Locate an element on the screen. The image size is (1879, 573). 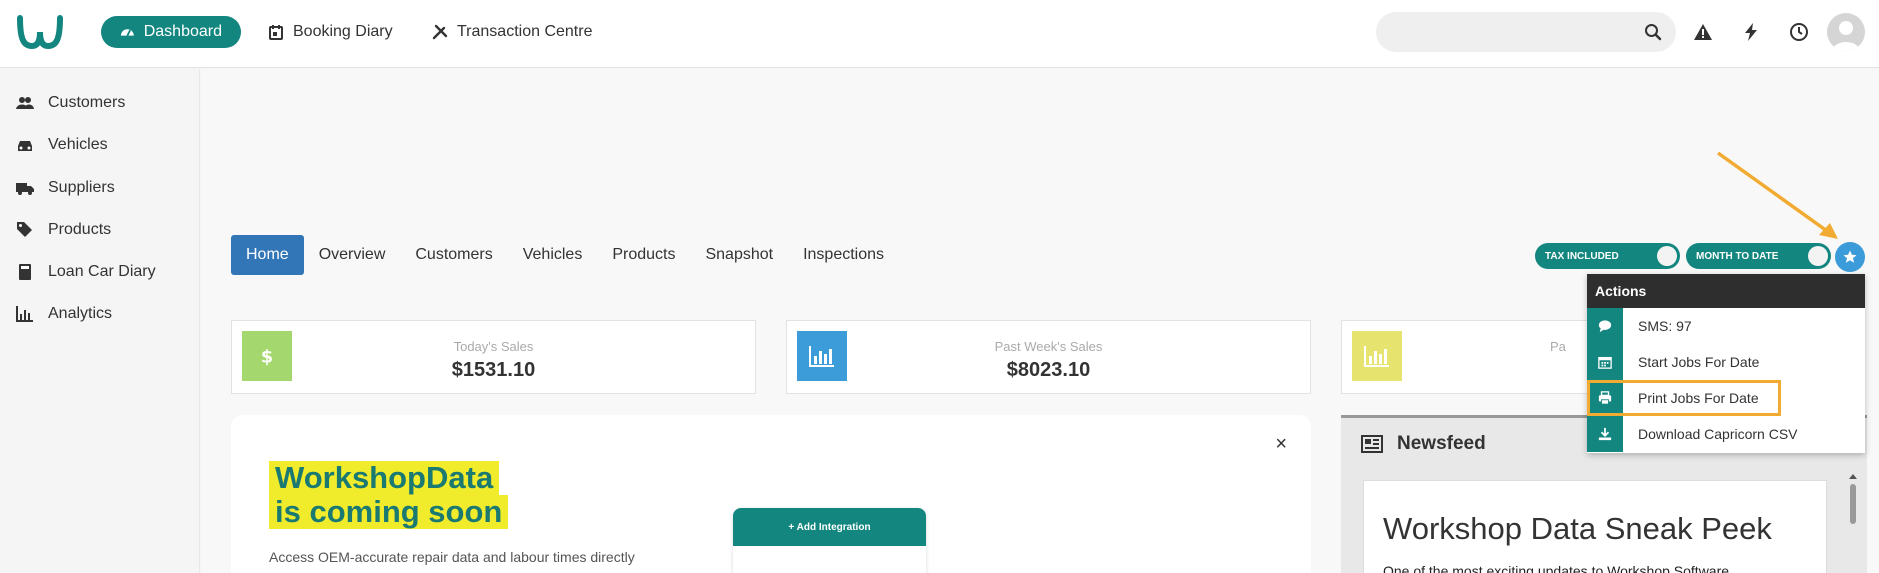
action-sms: SMS: 97 is located at coordinates (1726, 326).